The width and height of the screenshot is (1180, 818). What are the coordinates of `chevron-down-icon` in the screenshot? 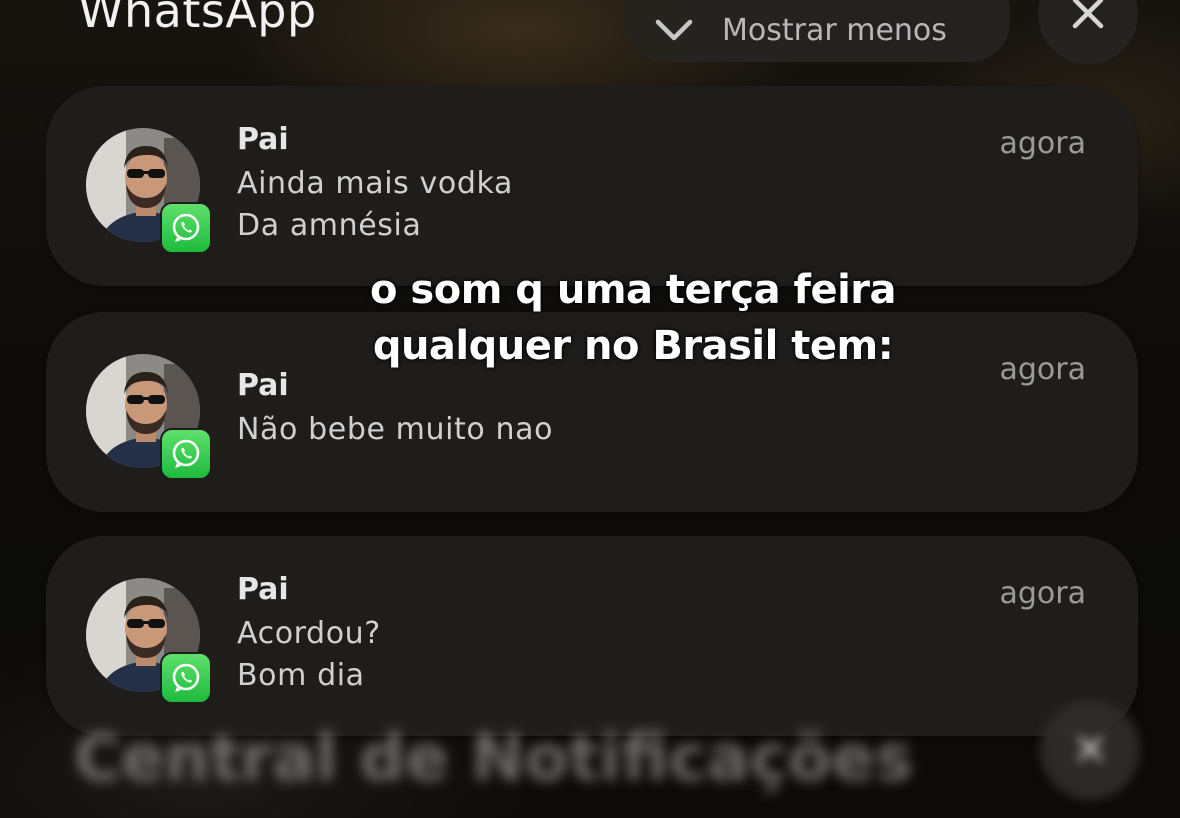 It's located at (674, 30).